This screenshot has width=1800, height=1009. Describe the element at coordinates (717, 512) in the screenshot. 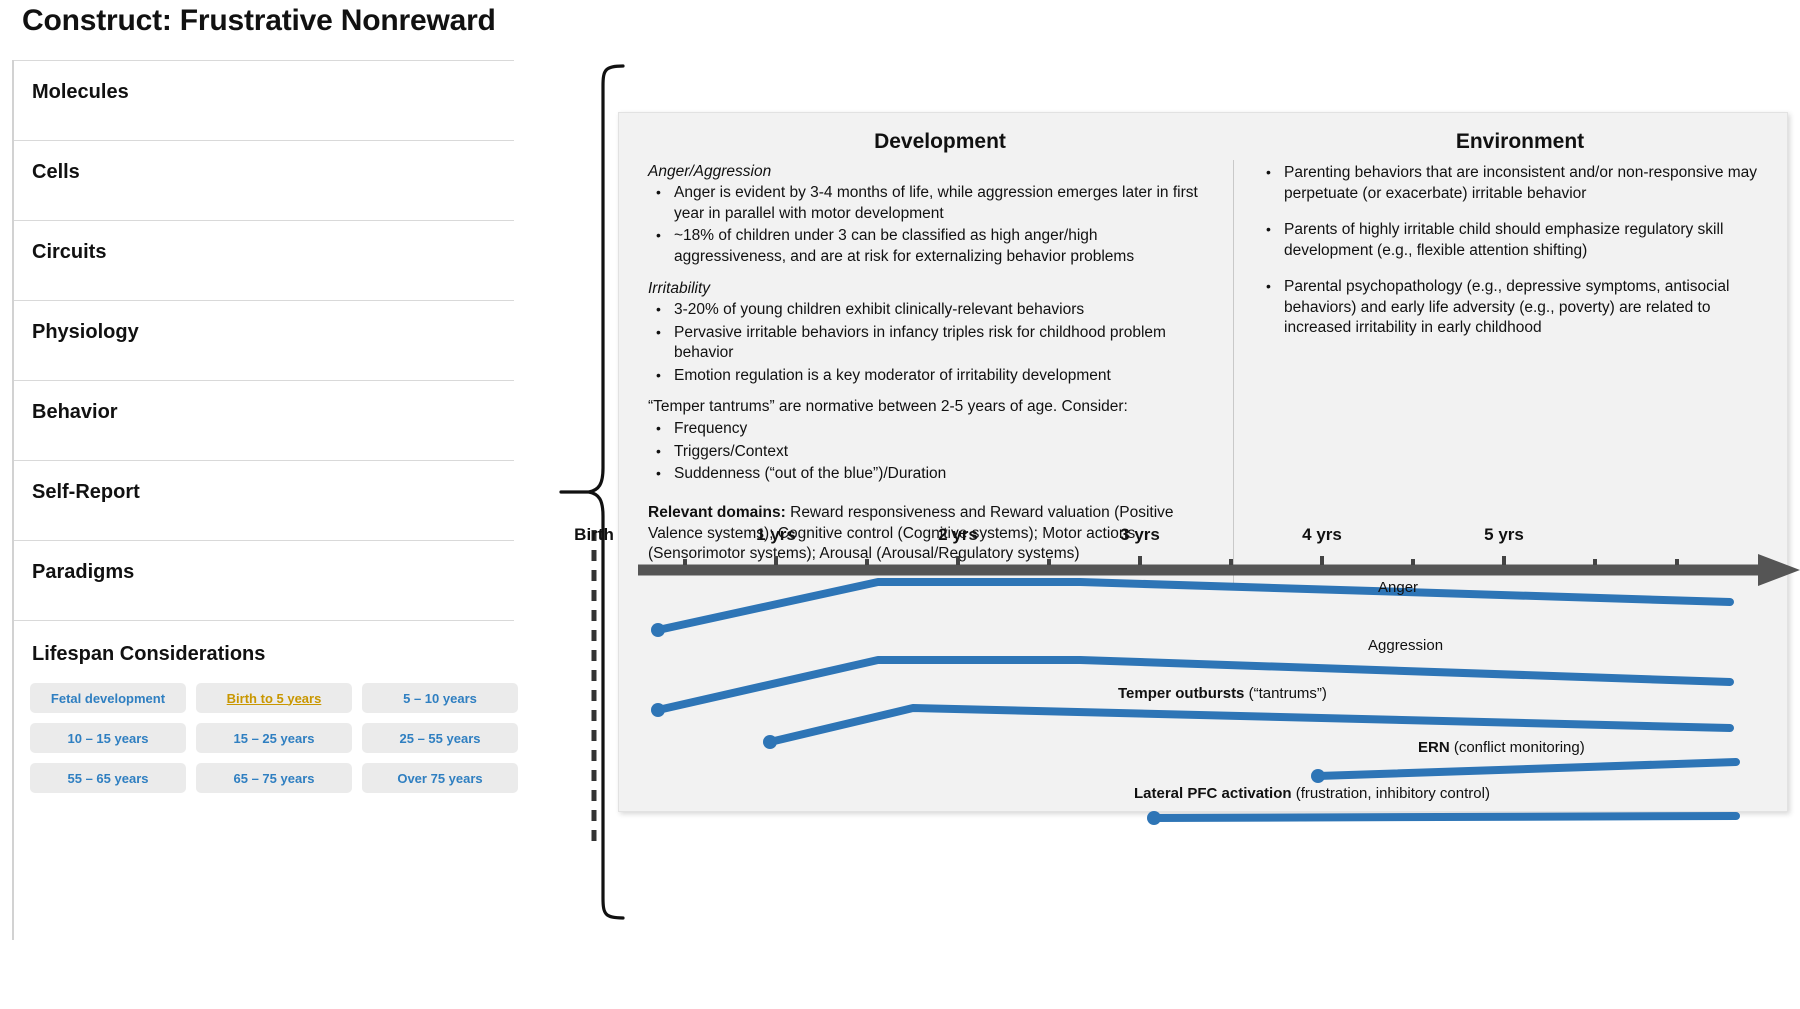

I see `relevant-domains-label: Relevant domains:` at that location.